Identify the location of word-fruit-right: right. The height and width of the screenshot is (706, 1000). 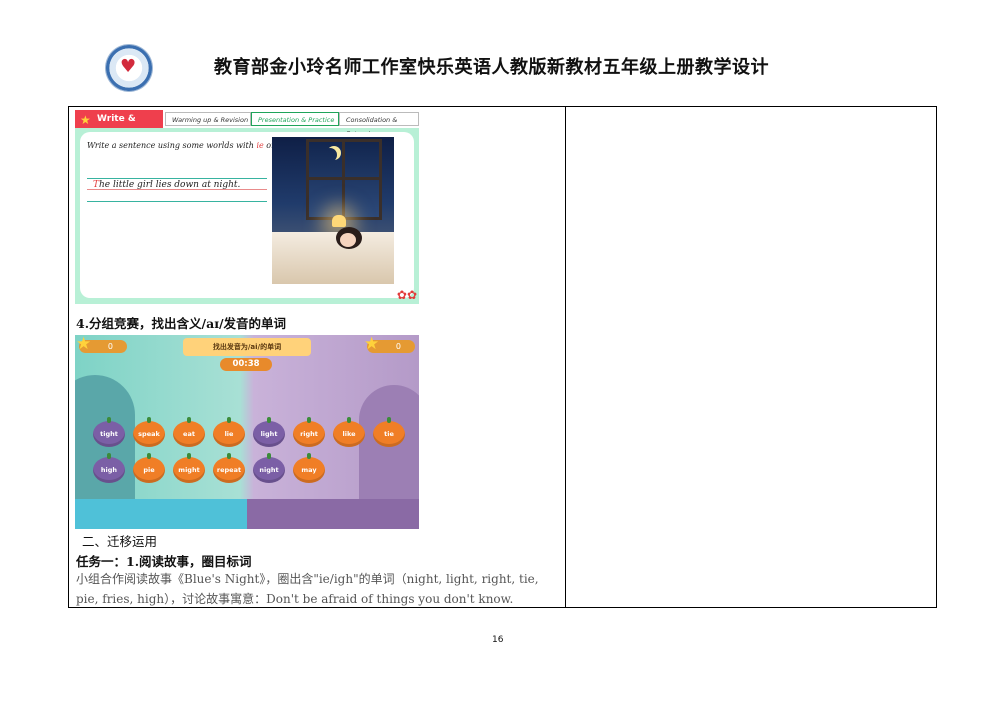
(309, 432).